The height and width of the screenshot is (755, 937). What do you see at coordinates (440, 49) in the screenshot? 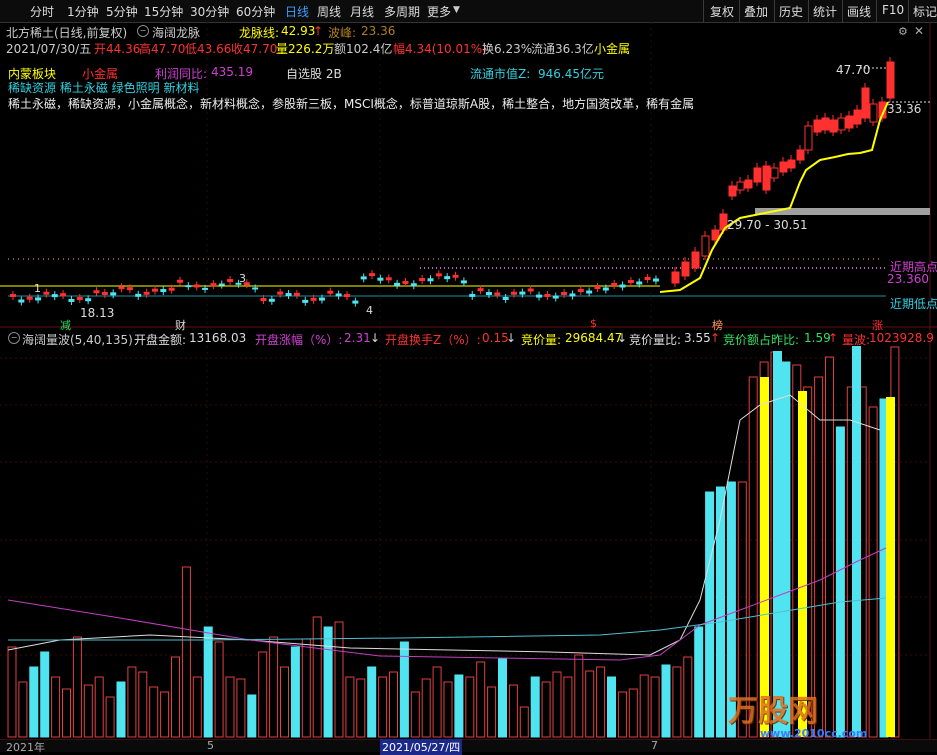
I see `quote-change: 幅4.34(10.01%)` at bounding box center [440, 49].